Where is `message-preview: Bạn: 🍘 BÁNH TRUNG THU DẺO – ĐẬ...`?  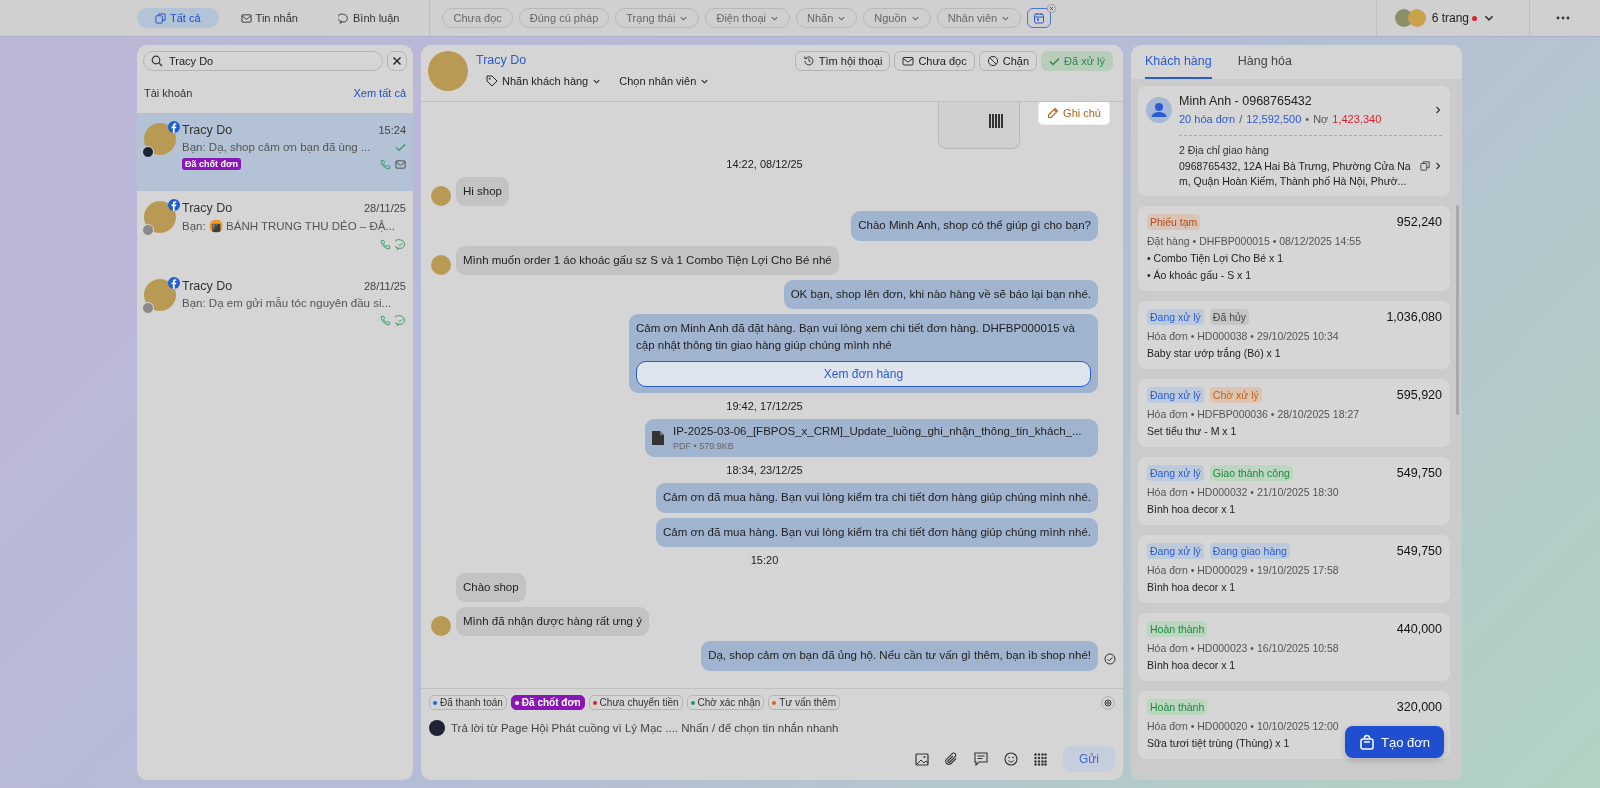 message-preview: Bạn: 🍘 BÁNH TRUNG THU DẺO – ĐẬ... is located at coordinates (288, 226).